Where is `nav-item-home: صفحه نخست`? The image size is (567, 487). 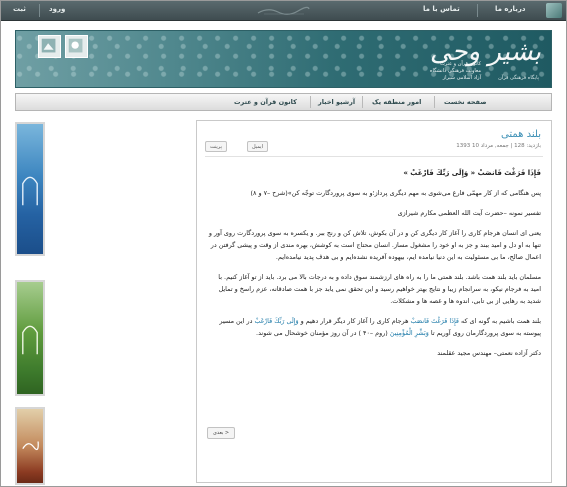
nav-item-home: صفحه نخست is located at coordinates (465, 102).